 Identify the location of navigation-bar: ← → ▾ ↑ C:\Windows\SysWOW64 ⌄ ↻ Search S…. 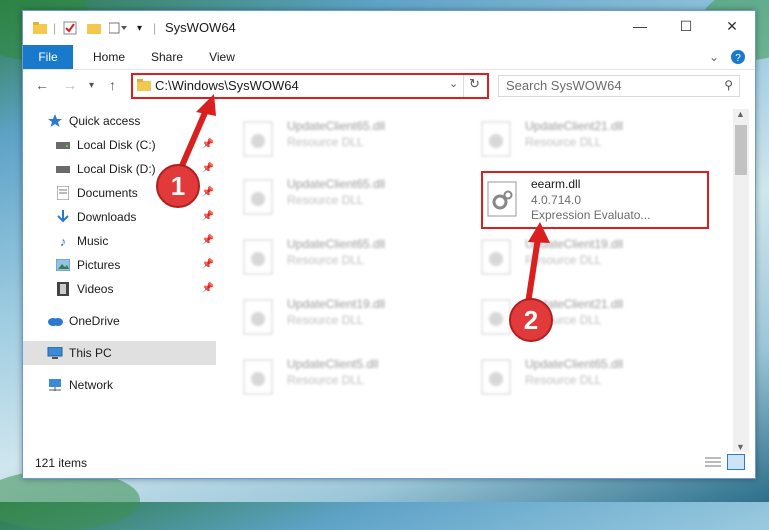
(389, 86).